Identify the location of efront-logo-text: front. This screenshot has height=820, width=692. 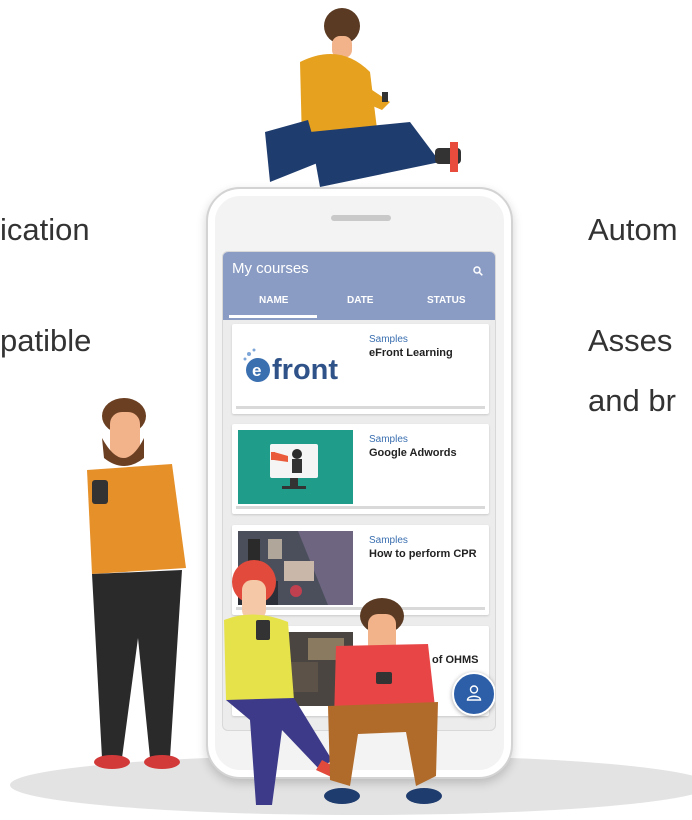
(305, 370).